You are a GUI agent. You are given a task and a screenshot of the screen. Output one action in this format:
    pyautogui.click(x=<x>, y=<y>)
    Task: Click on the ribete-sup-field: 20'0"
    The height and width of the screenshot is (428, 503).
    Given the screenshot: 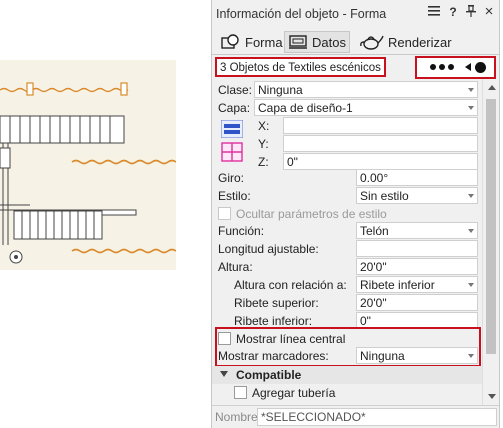 What is the action you would take?
    pyautogui.click(x=417, y=302)
    